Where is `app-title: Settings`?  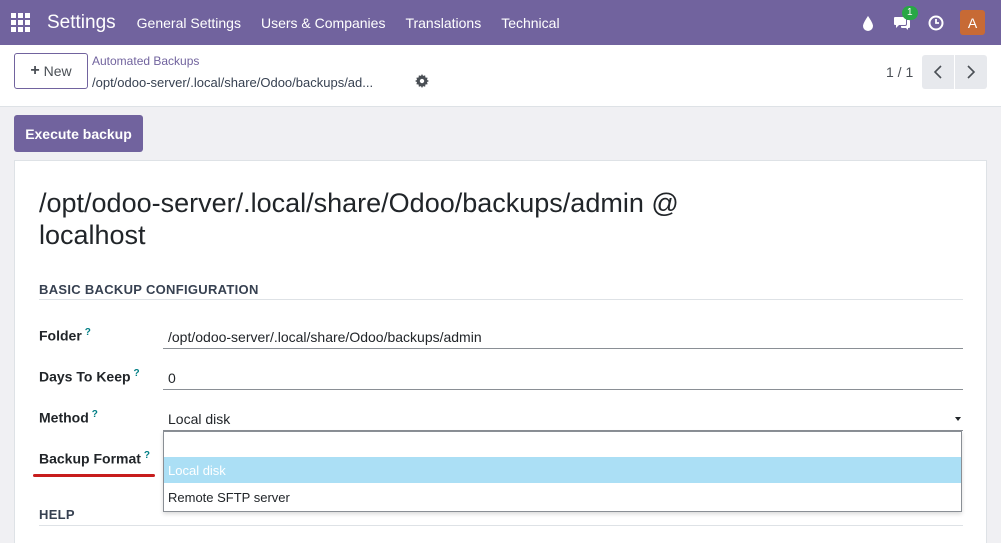 app-title: Settings is located at coordinates (81, 23).